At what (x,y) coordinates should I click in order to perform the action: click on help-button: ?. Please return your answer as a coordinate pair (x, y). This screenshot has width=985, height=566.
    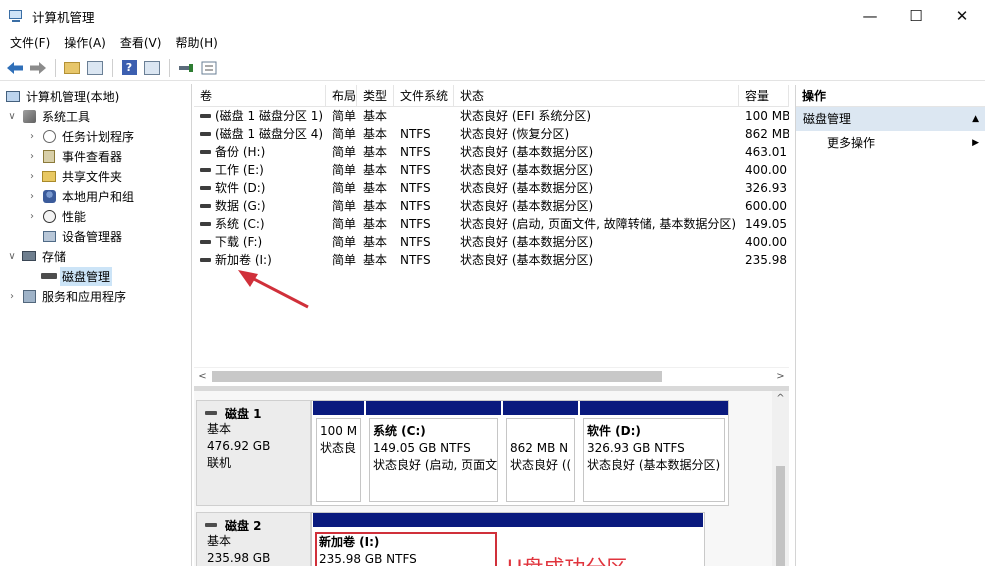
    Looking at the image, I should click on (129, 68).